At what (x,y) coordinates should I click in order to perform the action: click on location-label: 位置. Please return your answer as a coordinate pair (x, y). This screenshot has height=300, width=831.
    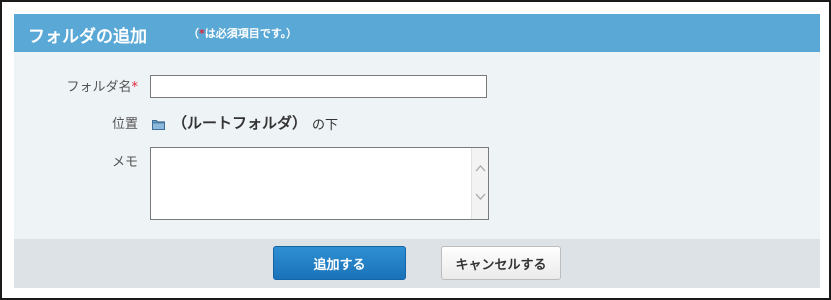
    Looking at the image, I should click on (124, 124).